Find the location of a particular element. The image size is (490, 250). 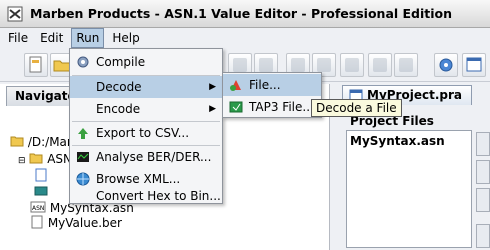

menu-file: File is located at coordinates (18, 38).